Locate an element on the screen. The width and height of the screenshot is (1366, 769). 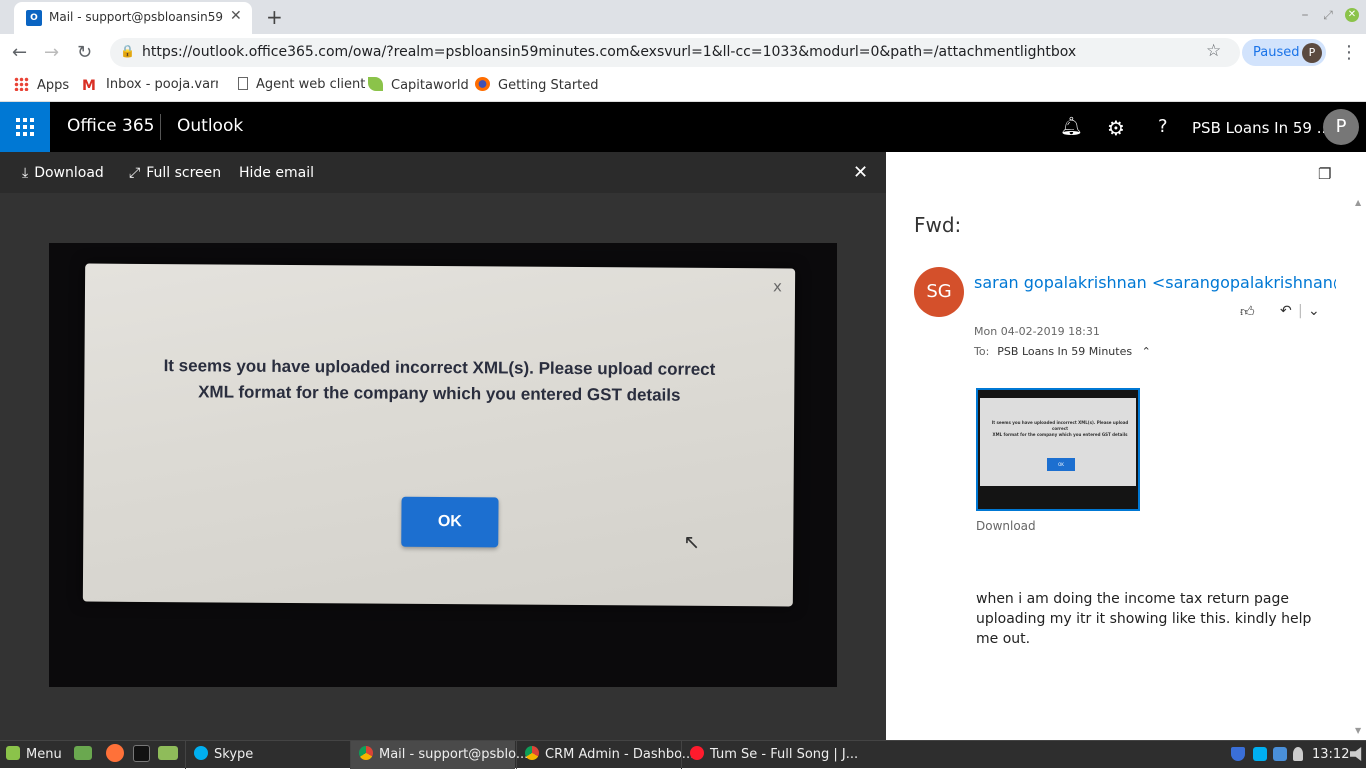
attachment-download-link: Download is located at coordinates (1006, 526).